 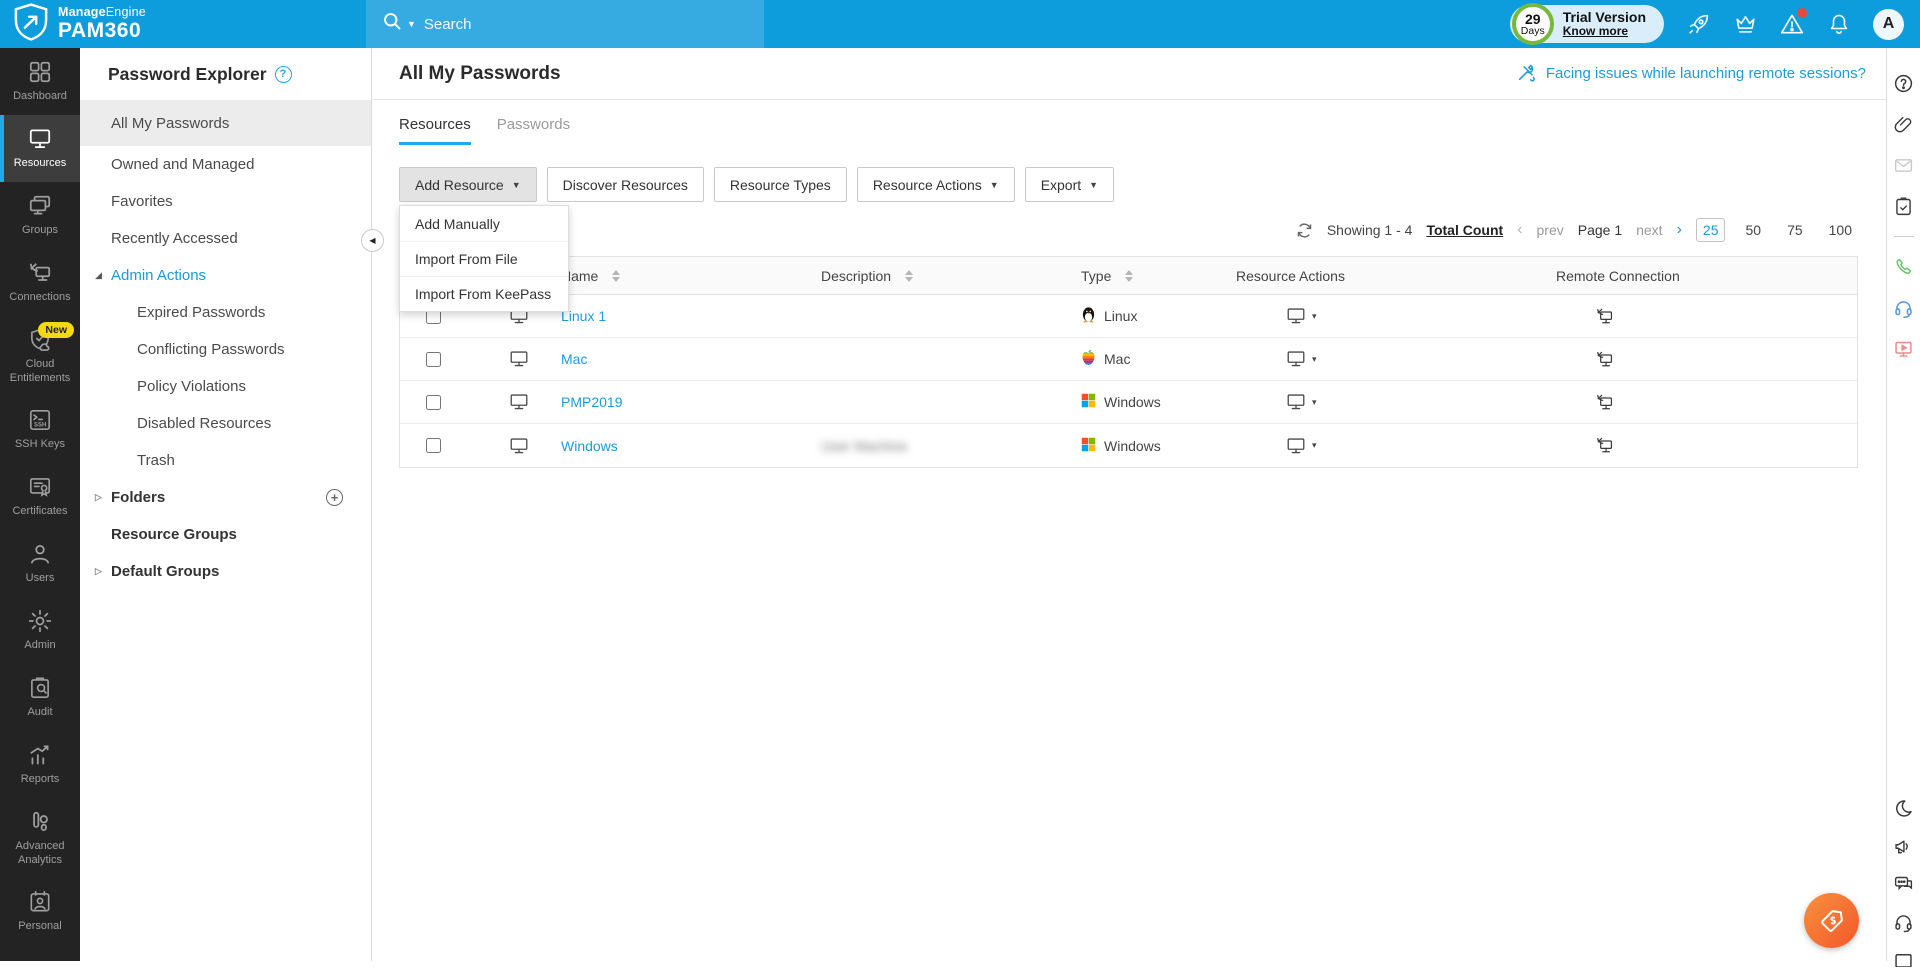 I want to click on resource-name-link: Mac, so click(x=574, y=359).